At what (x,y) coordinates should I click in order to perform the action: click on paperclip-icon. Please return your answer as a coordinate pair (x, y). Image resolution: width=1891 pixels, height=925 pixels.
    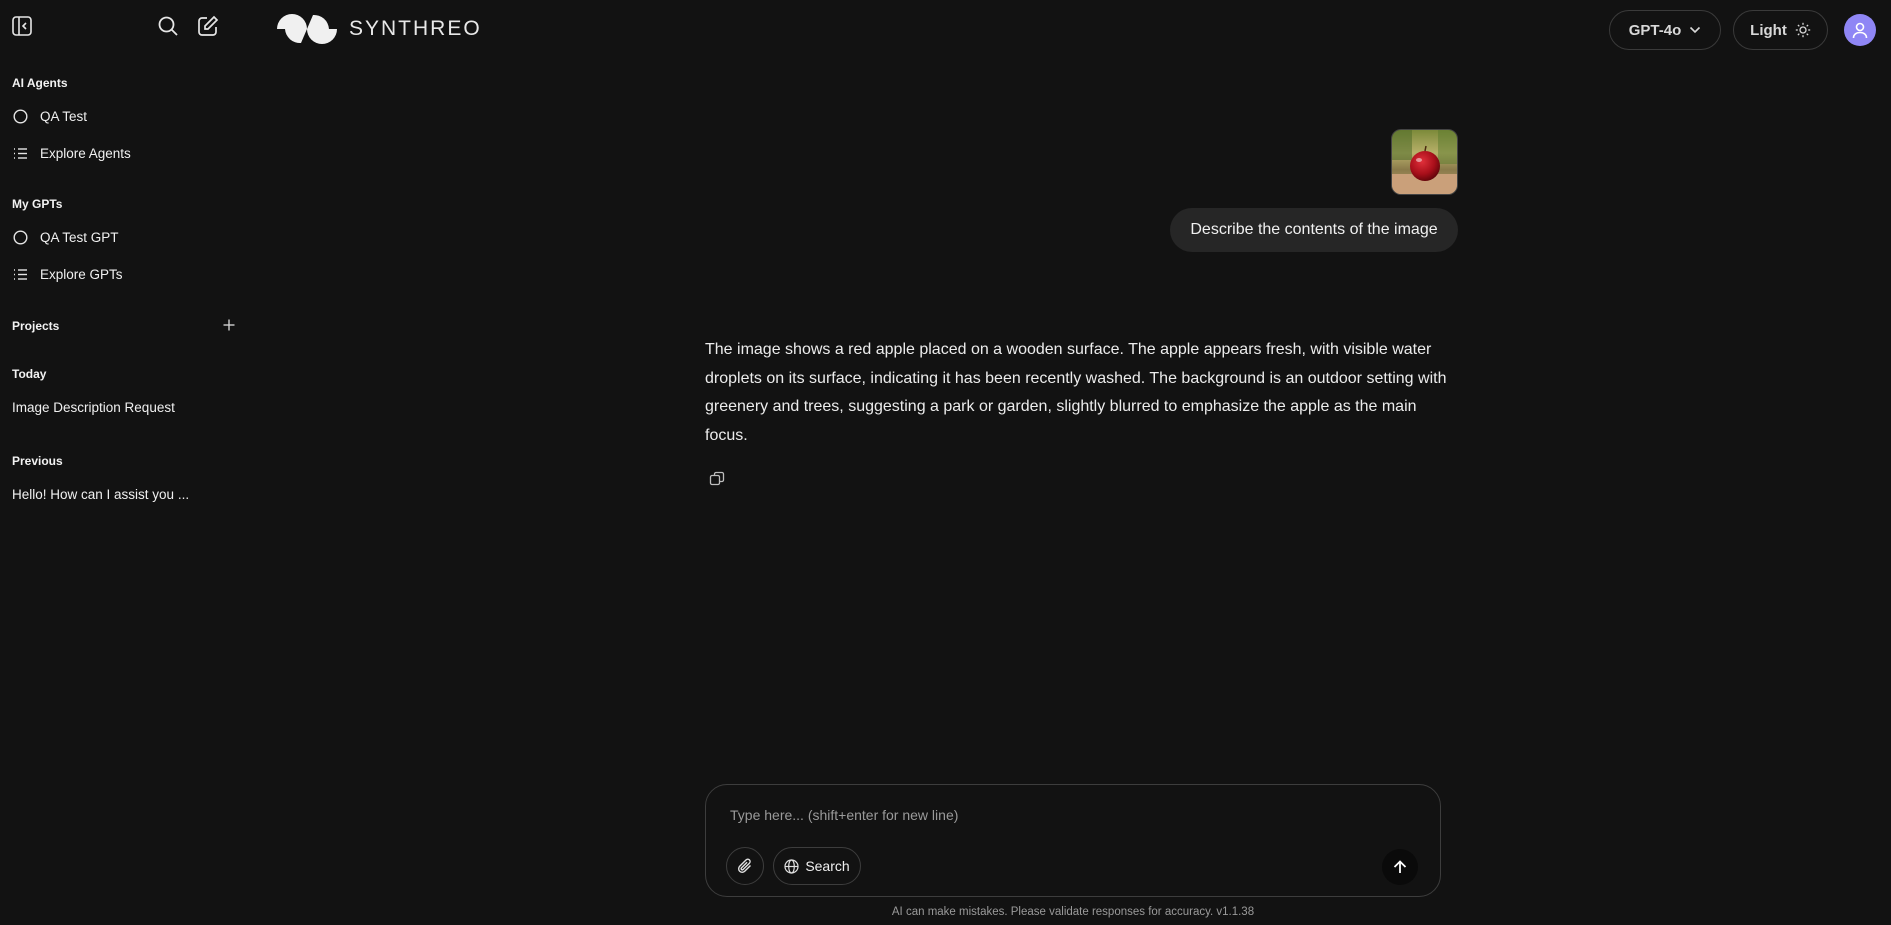
    Looking at the image, I should click on (744, 866).